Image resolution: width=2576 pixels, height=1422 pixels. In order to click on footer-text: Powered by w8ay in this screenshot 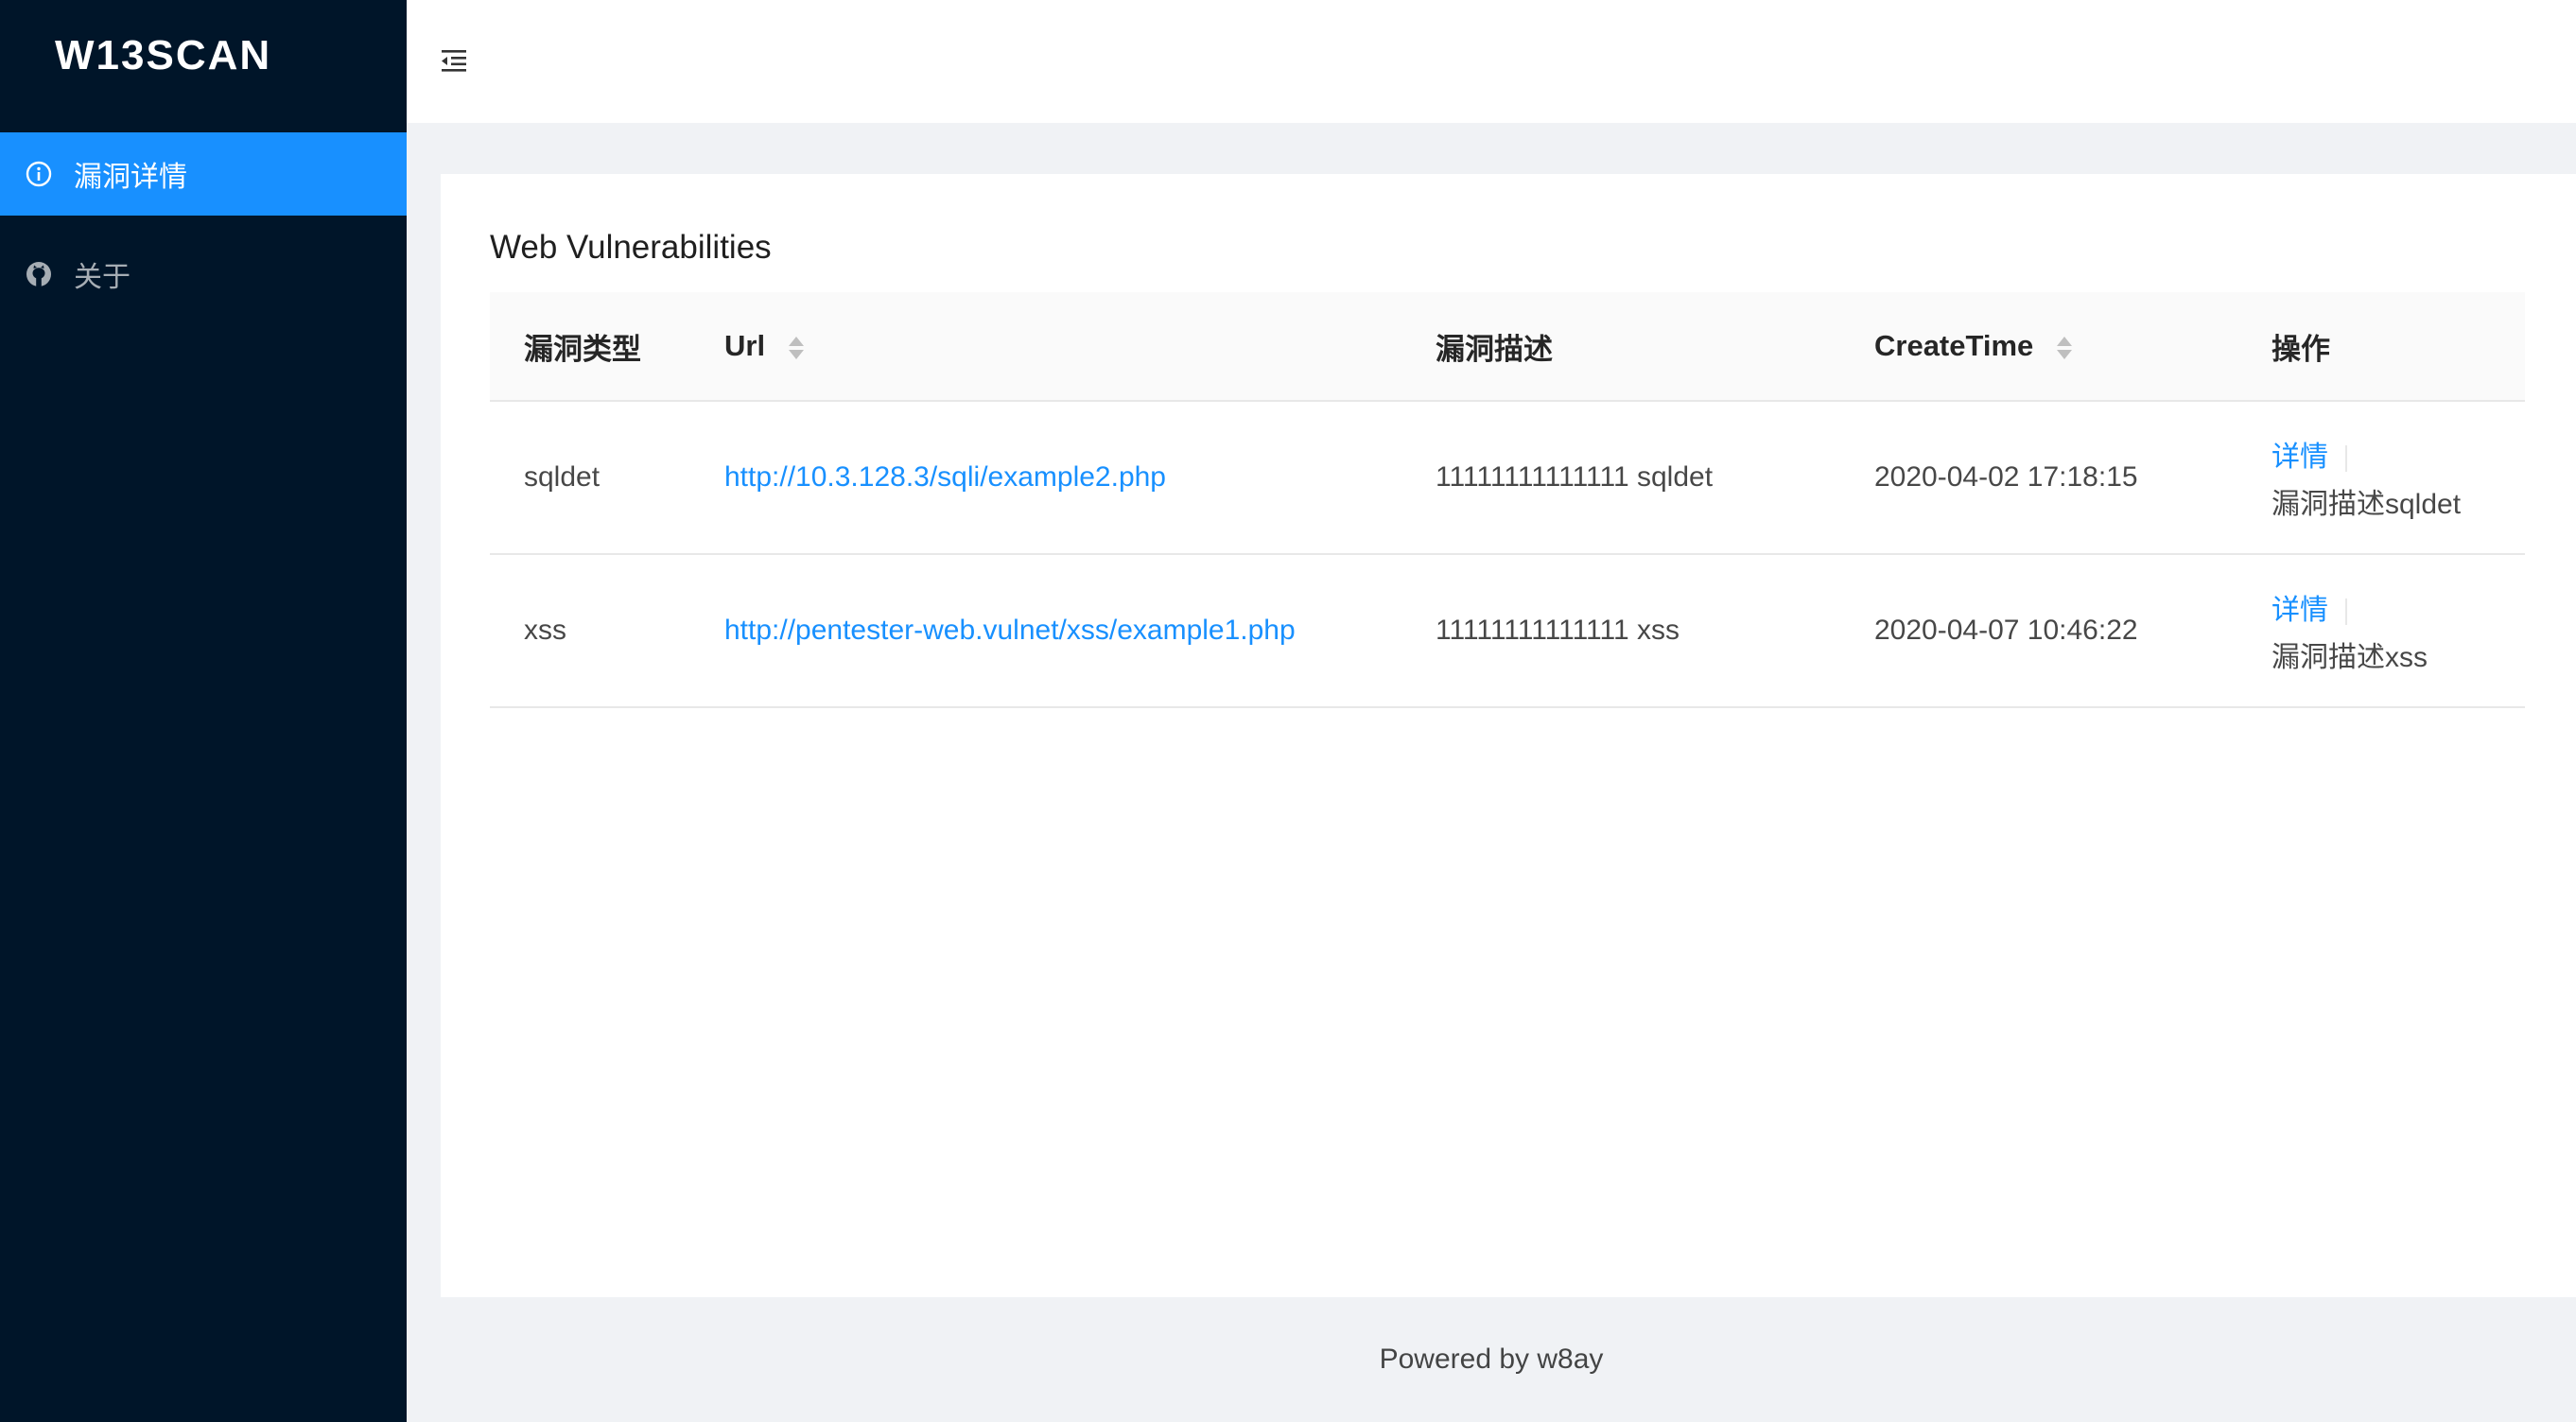, I will do `click(1491, 1360)`.